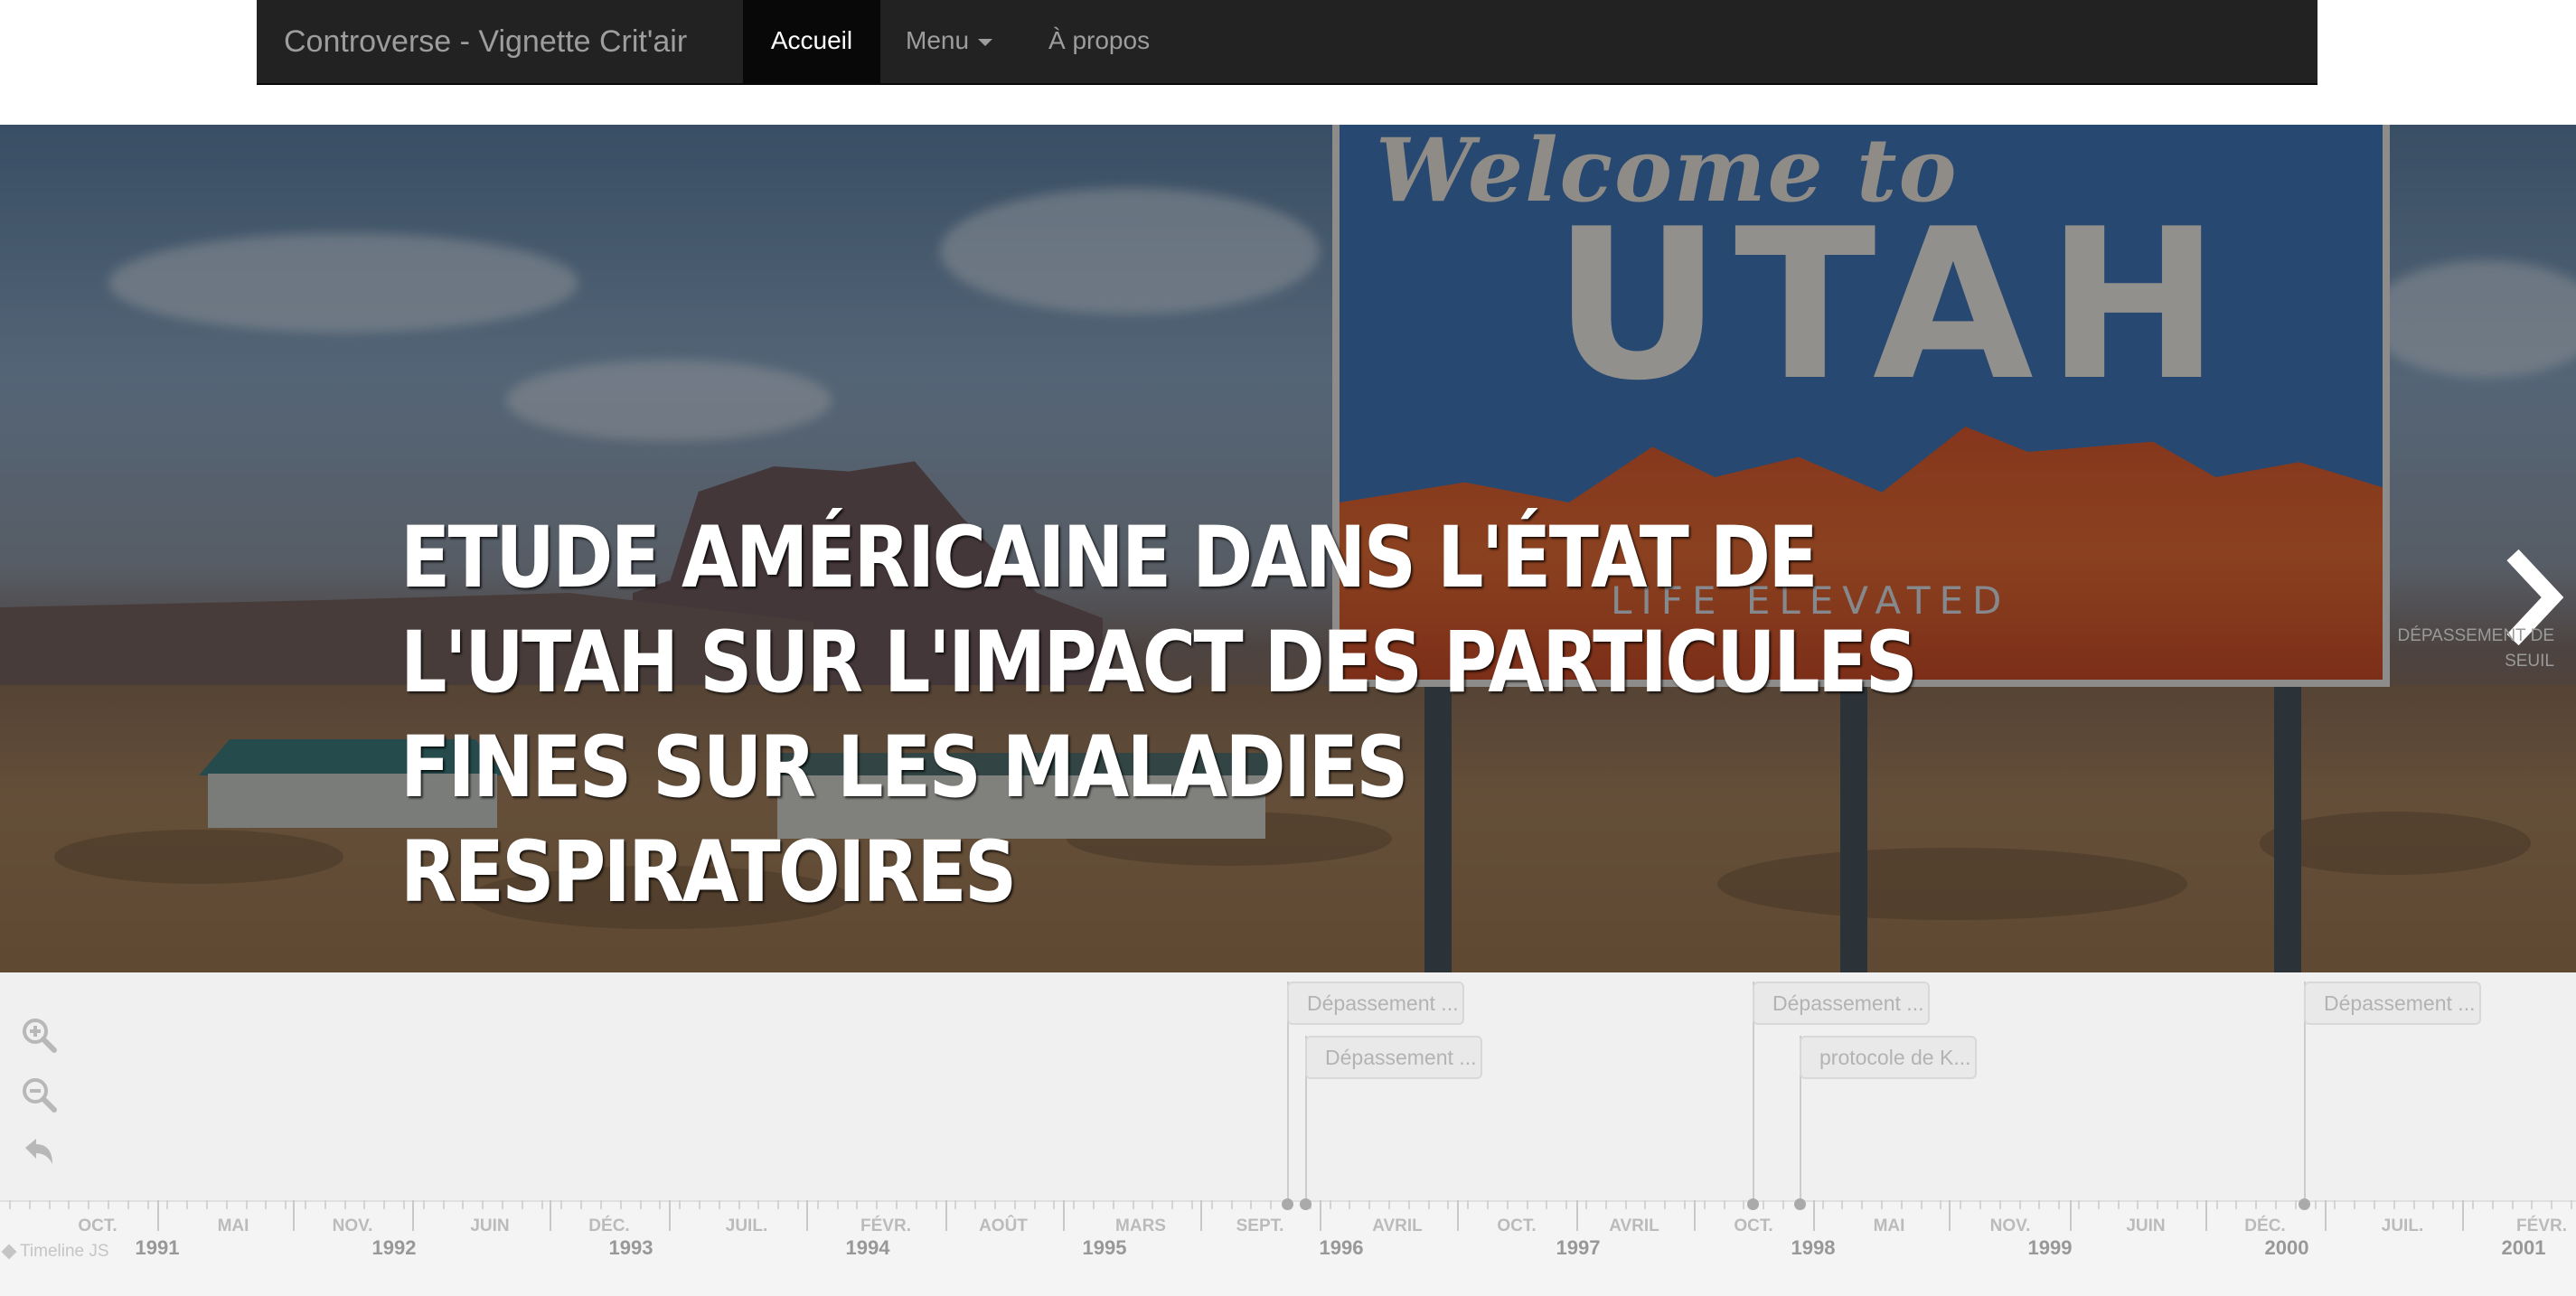 Image resolution: width=2576 pixels, height=1296 pixels. I want to click on axis-year-label: 1992, so click(394, 1247).